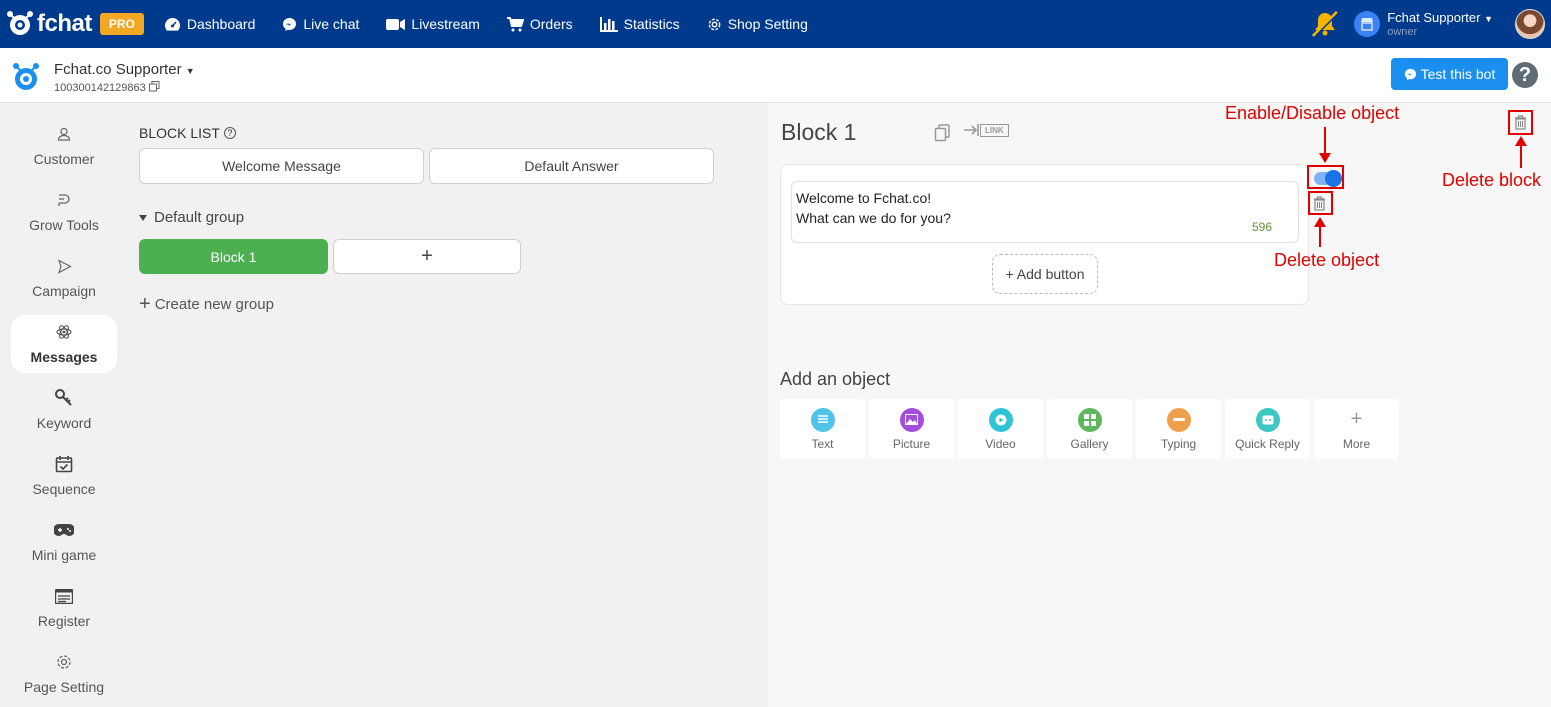 The height and width of the screenshot is (707, 1551). I want to click on block-item: Block 1, so click(233, 256).